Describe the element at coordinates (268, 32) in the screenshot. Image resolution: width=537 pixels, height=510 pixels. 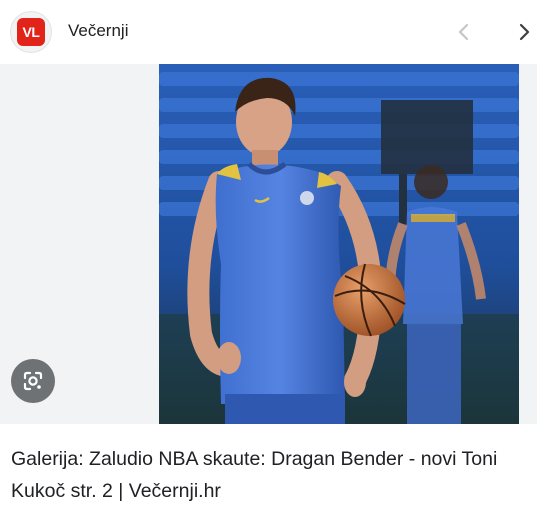
I see `result-header: VL Večernji` at that location.